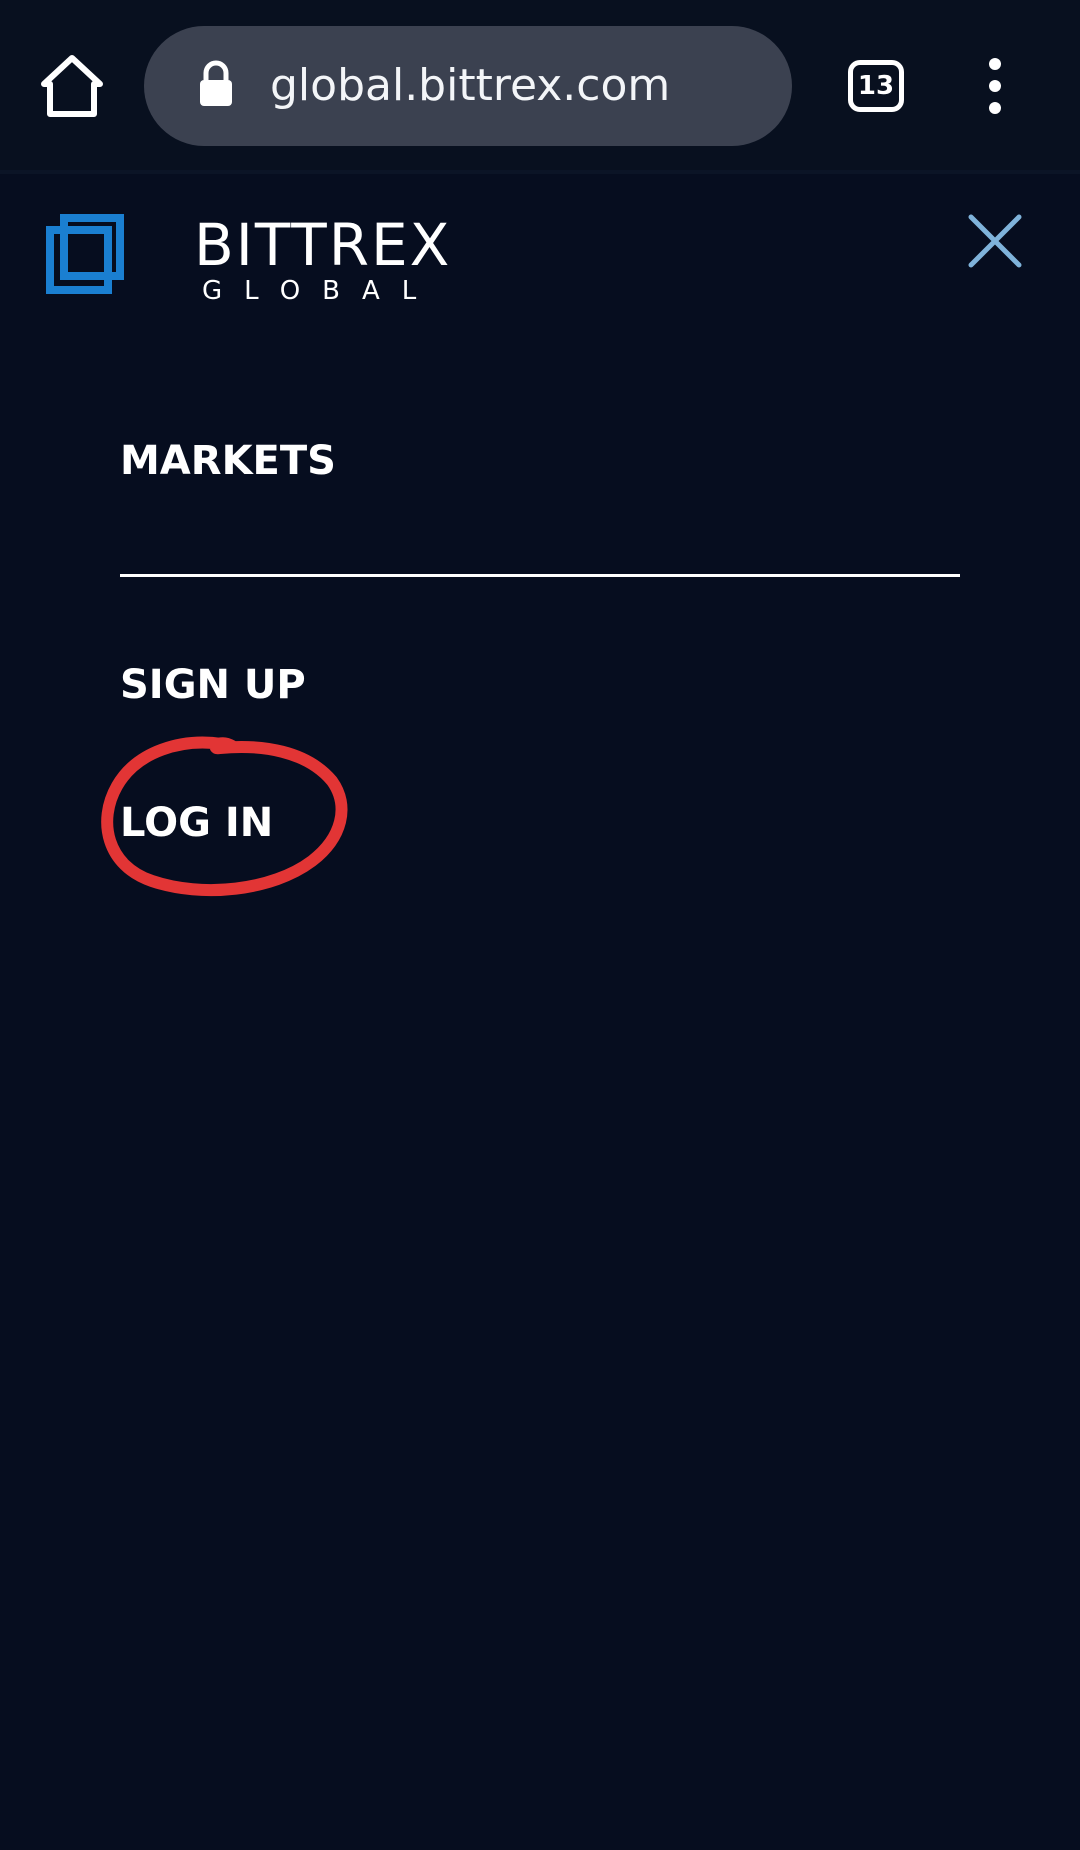 This screenshot has height=1850, width=1080. I want to click on toolbar-divider, so click(540, 172).